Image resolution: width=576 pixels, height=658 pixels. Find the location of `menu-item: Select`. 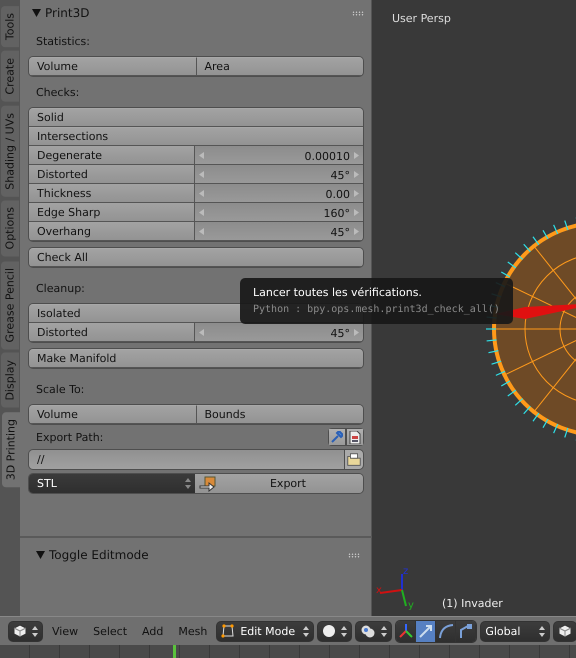

menu-item: Select is located at coordinates (110, 631).